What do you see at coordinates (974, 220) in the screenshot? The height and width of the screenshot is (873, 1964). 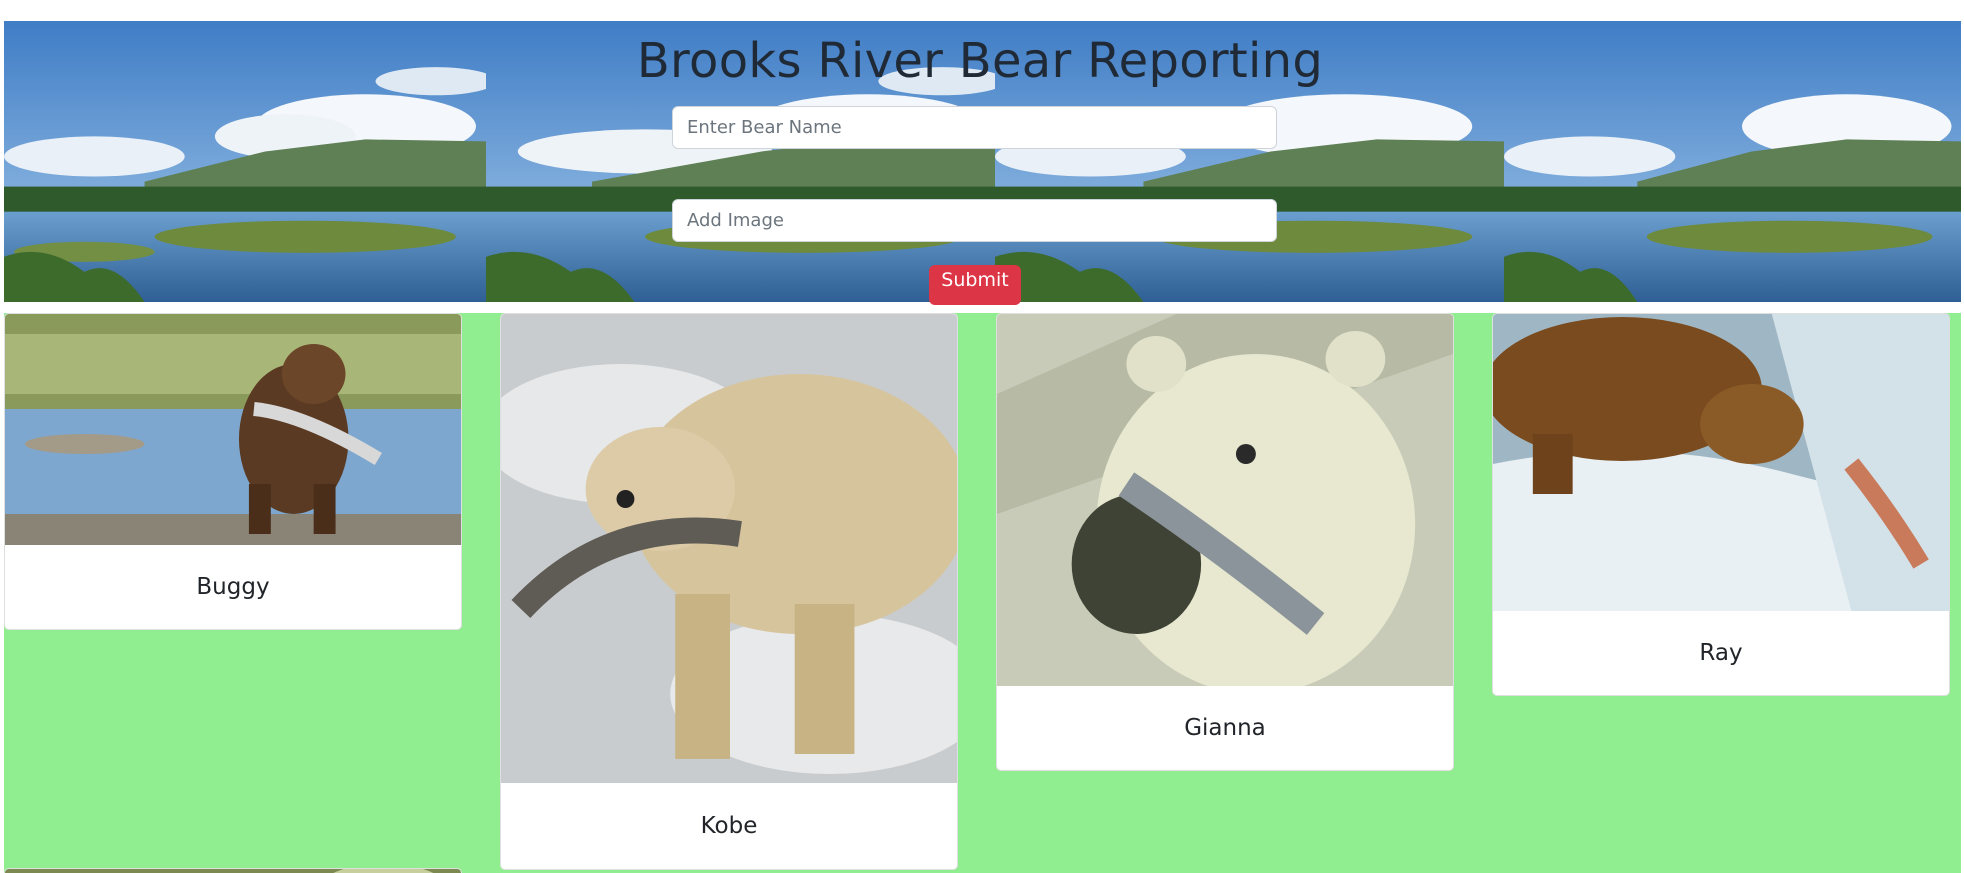 I see `add-image-input` at bounding box center [974, 220].